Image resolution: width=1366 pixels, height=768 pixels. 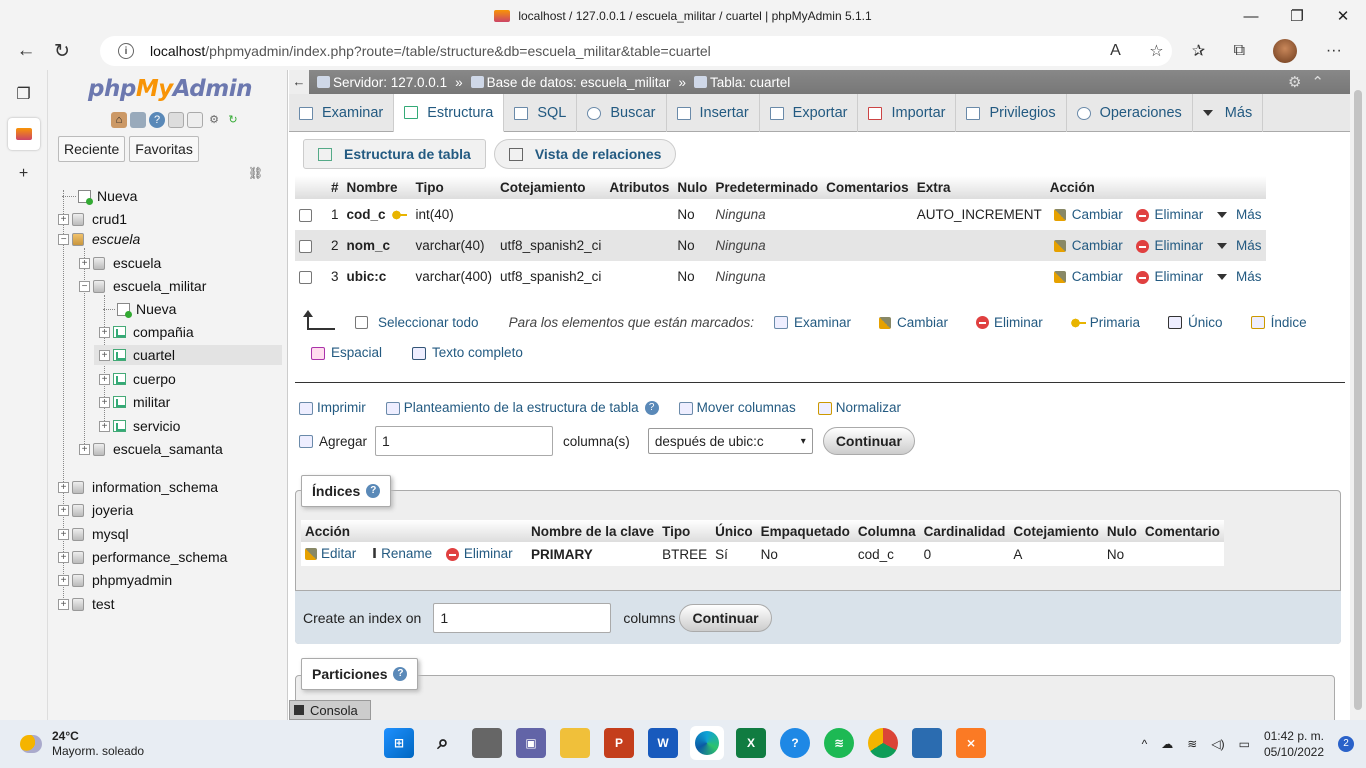 What do you see at coordinates (1334, 51) in the screenshot?
I see `settings-menu-icon: ···` at bounding box center [1334, 51].